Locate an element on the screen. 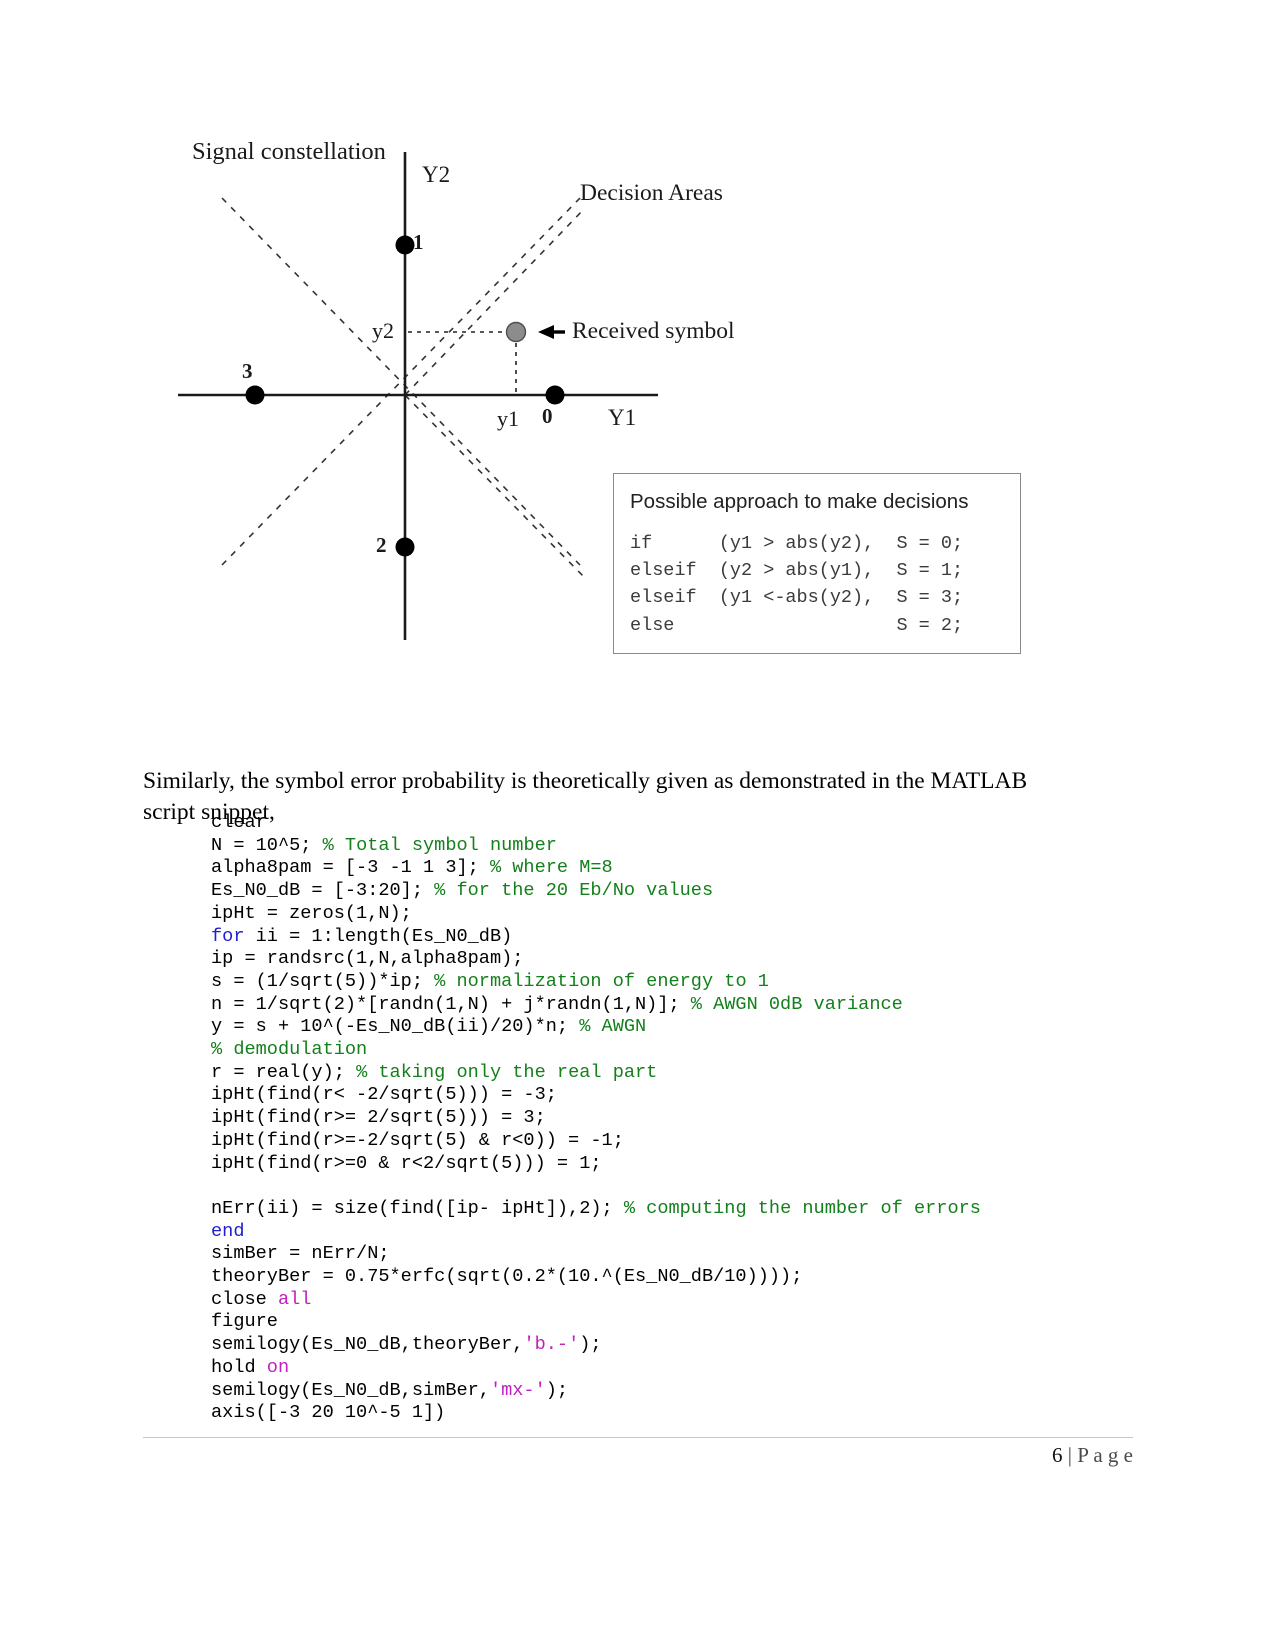  code-token: % demodulation is located at coordinates (289, 1050).